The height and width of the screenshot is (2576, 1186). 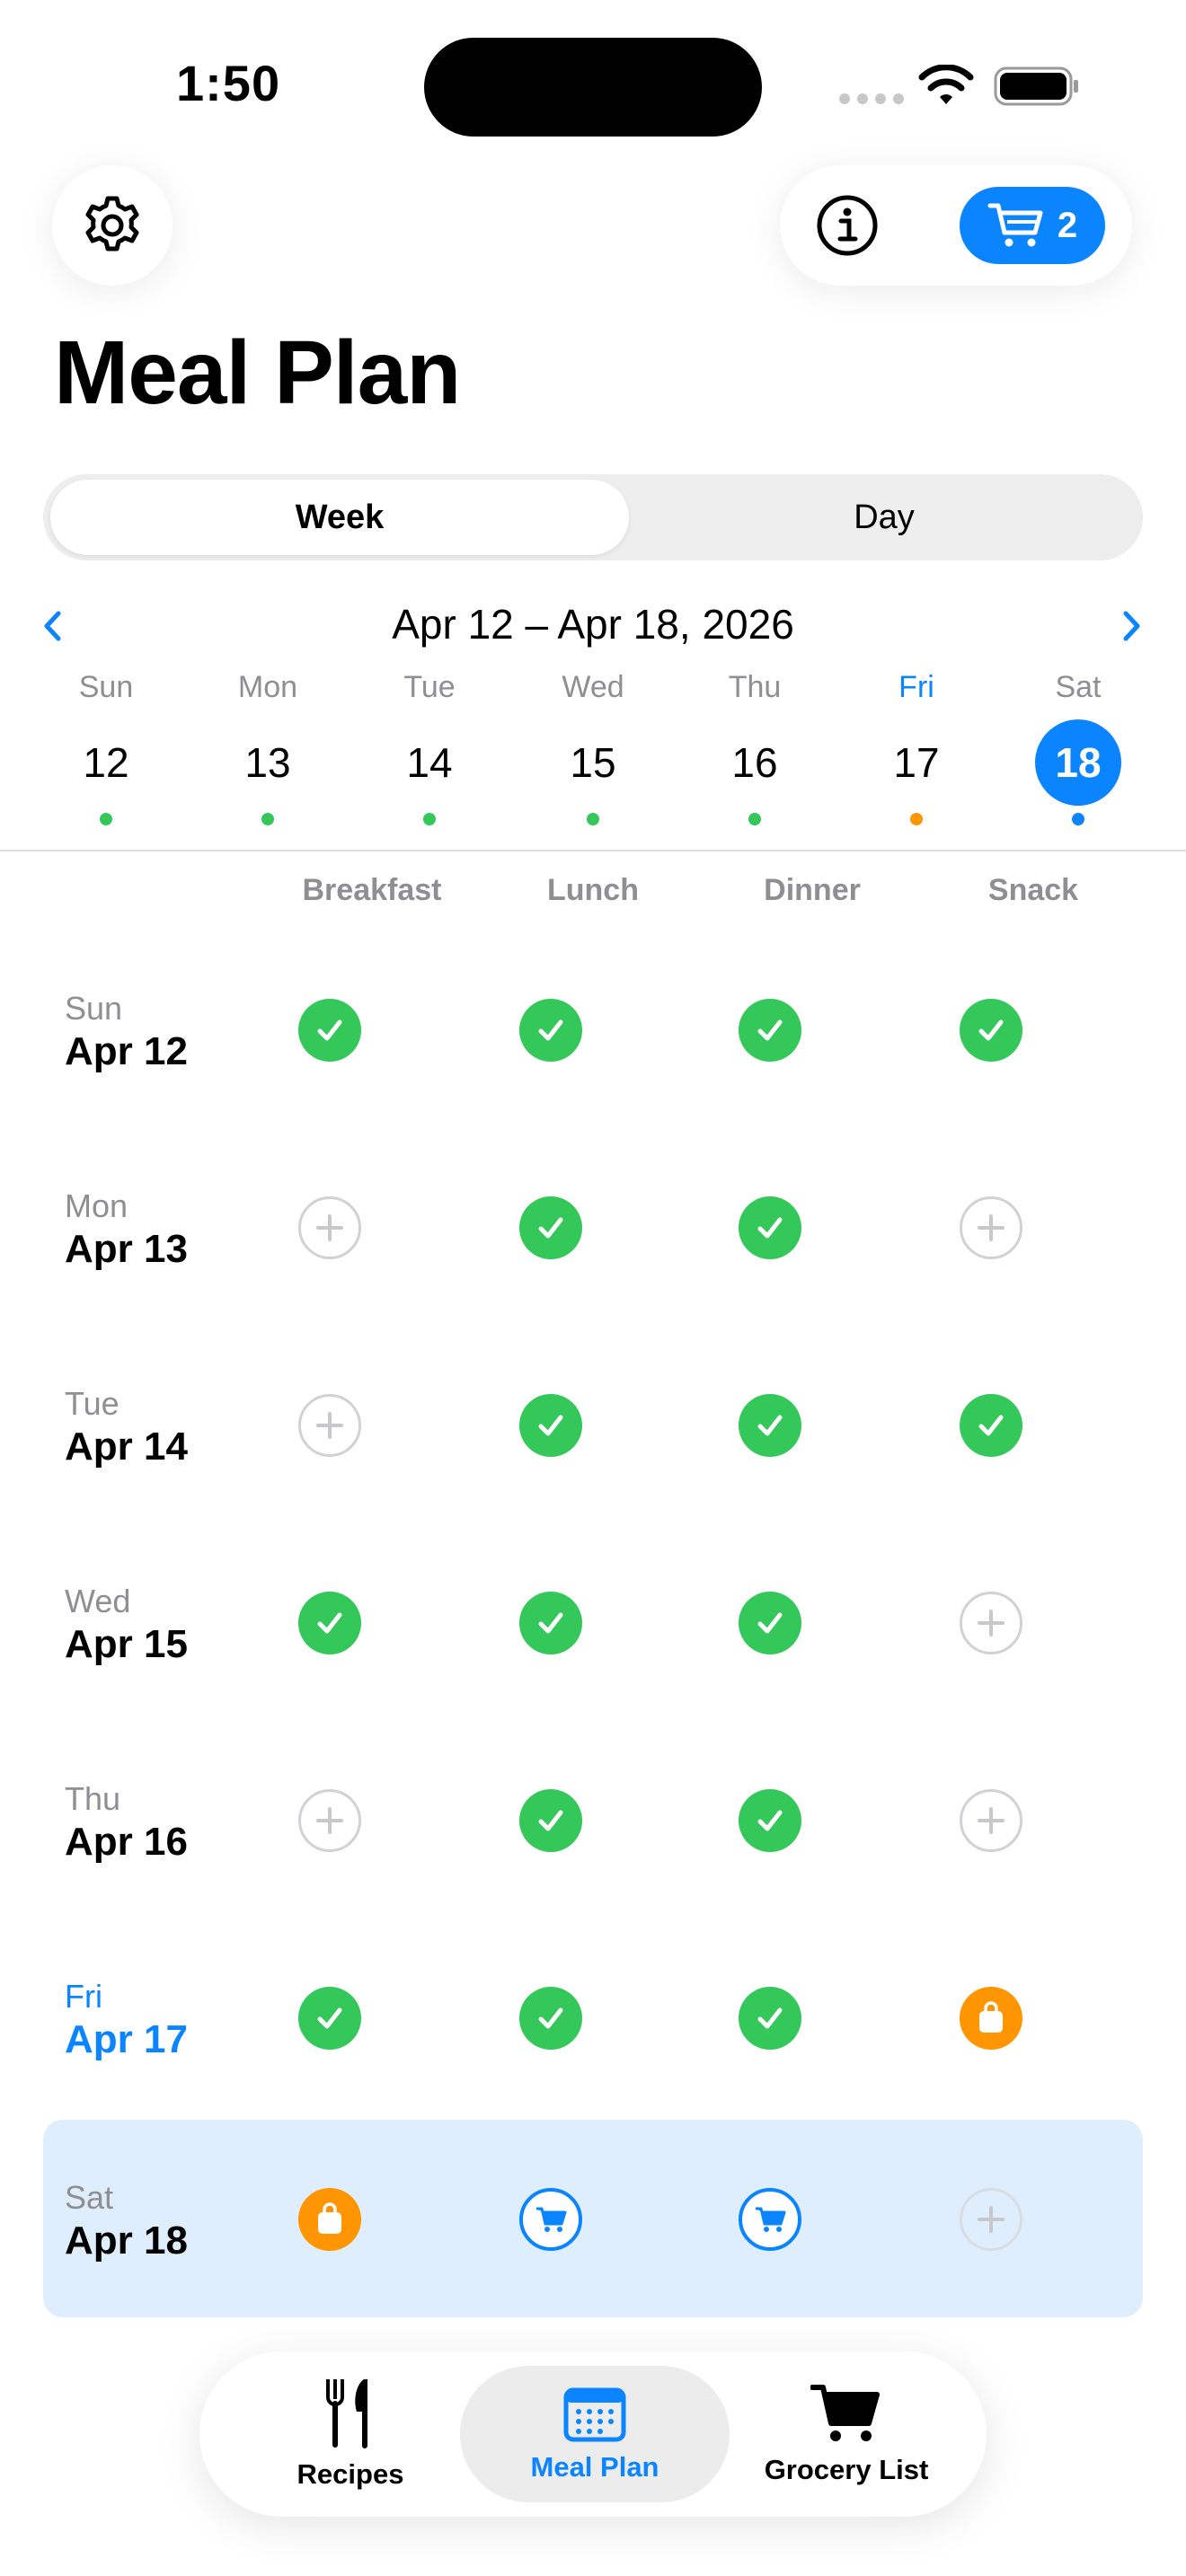 I want to click on row-date-label: Apr 15, so click(x=126, y=1644).